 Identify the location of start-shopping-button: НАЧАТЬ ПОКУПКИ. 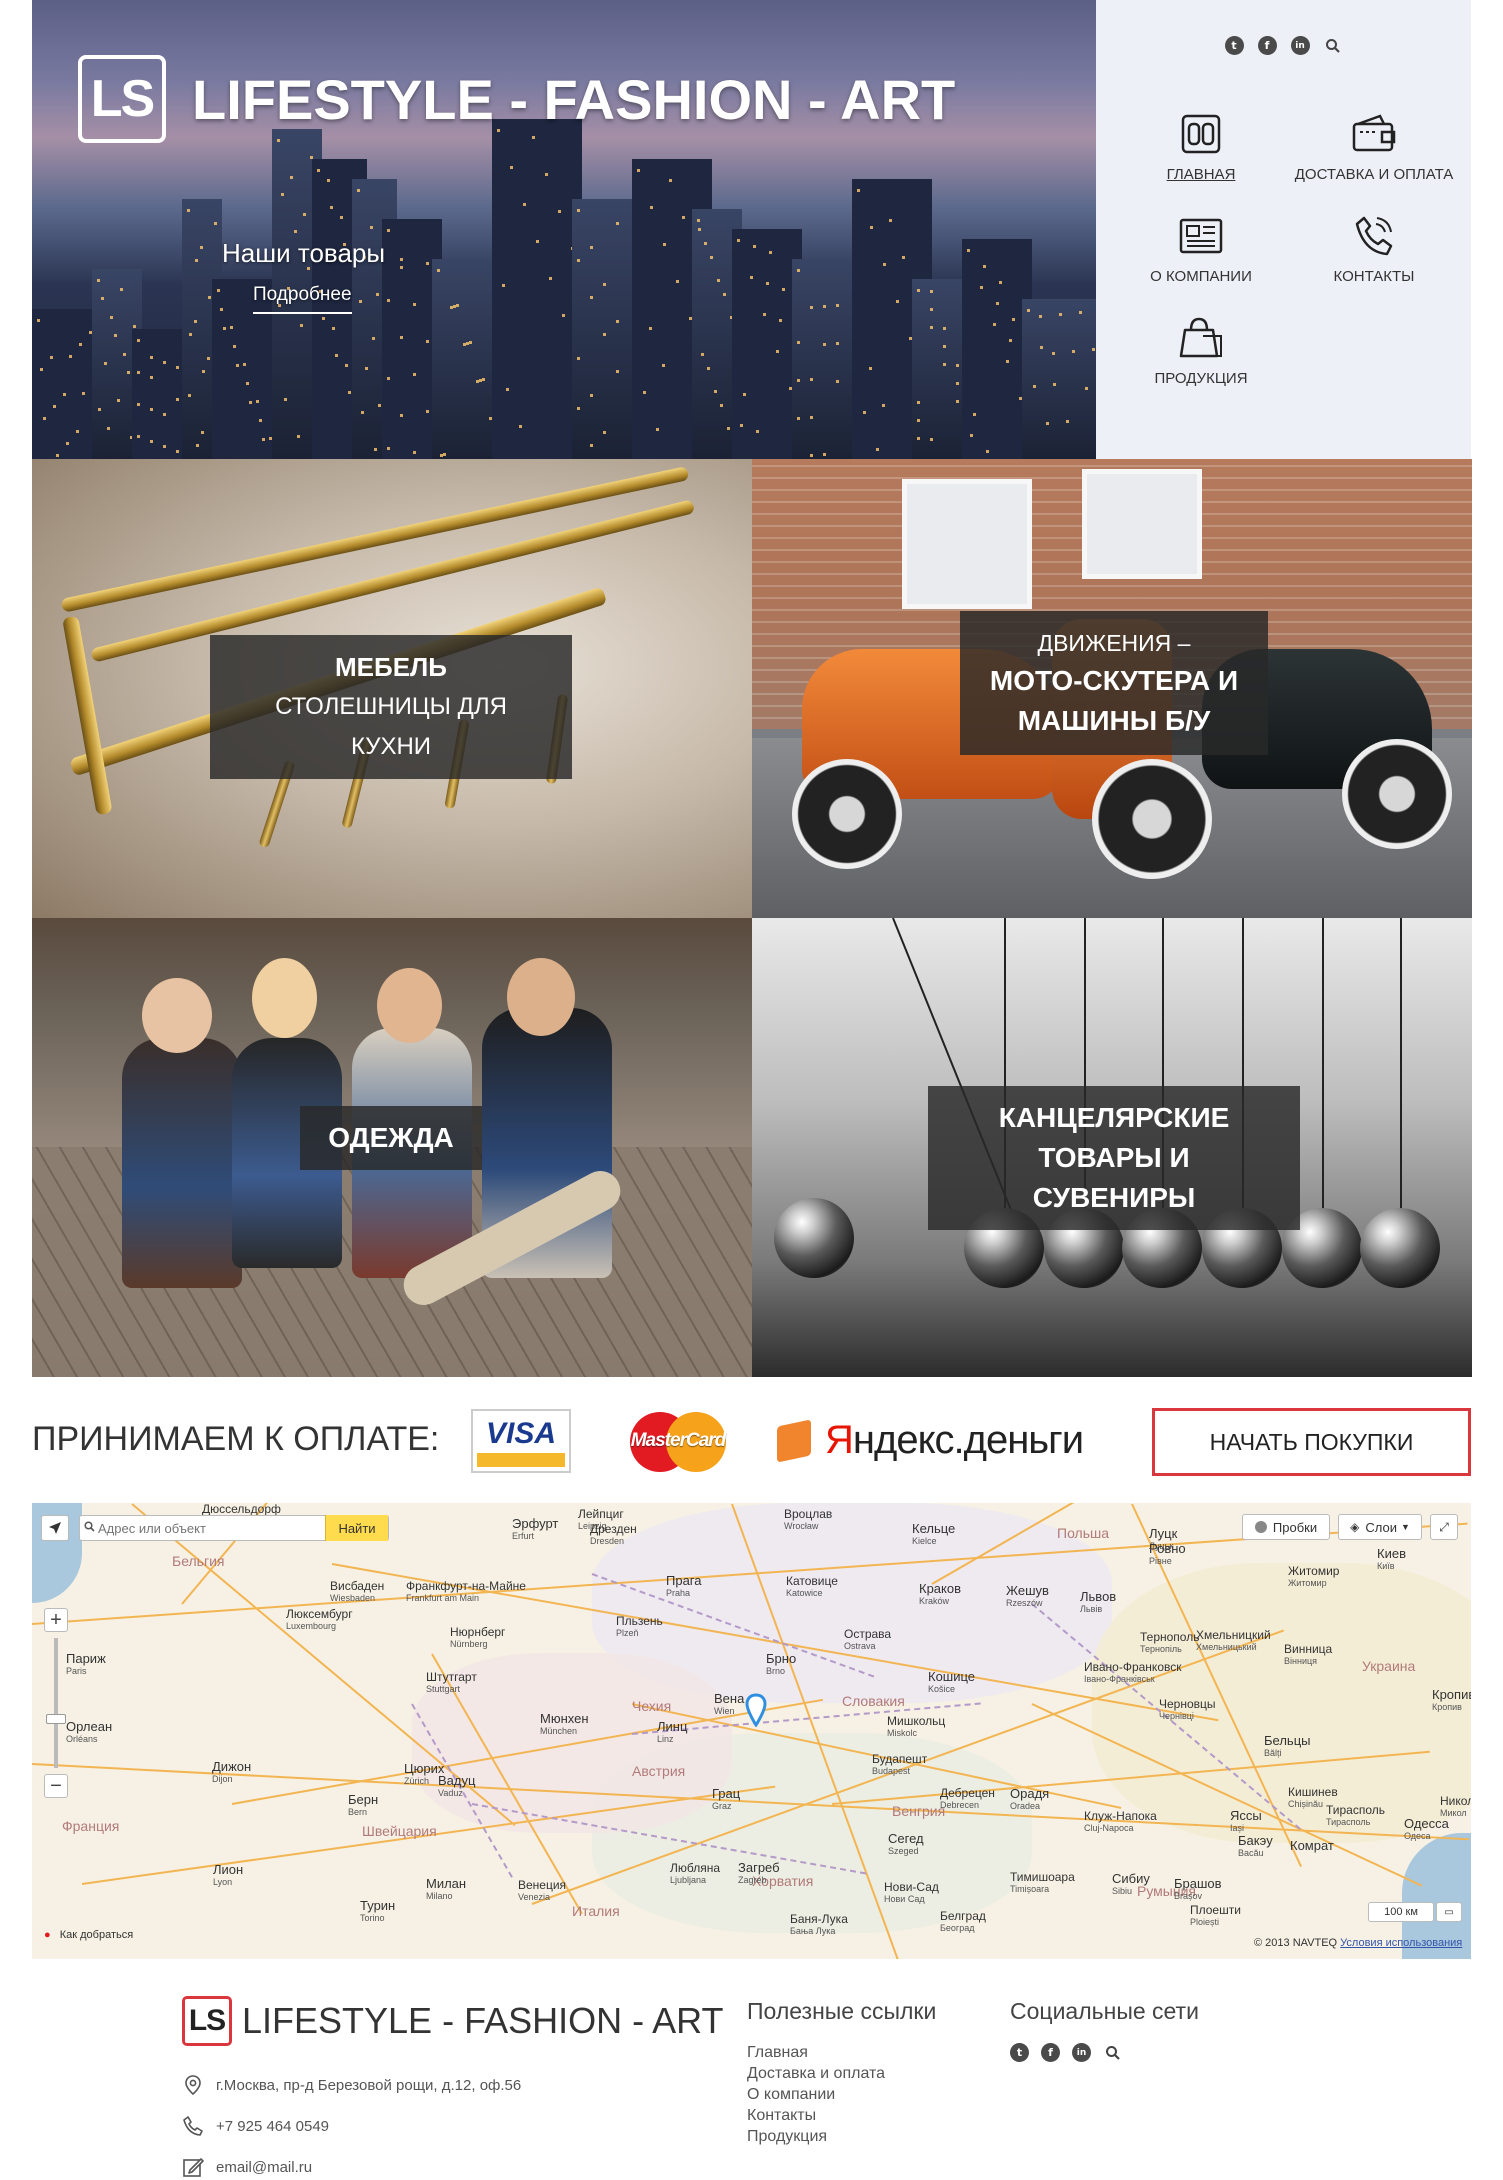
(1311, 1442).